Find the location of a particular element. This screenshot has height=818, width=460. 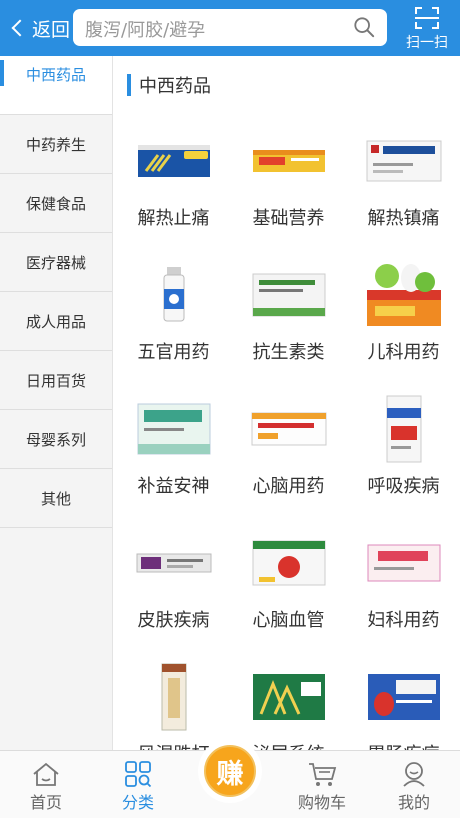

medicine-box-red-green-icon is located at coordinates (289, 563).